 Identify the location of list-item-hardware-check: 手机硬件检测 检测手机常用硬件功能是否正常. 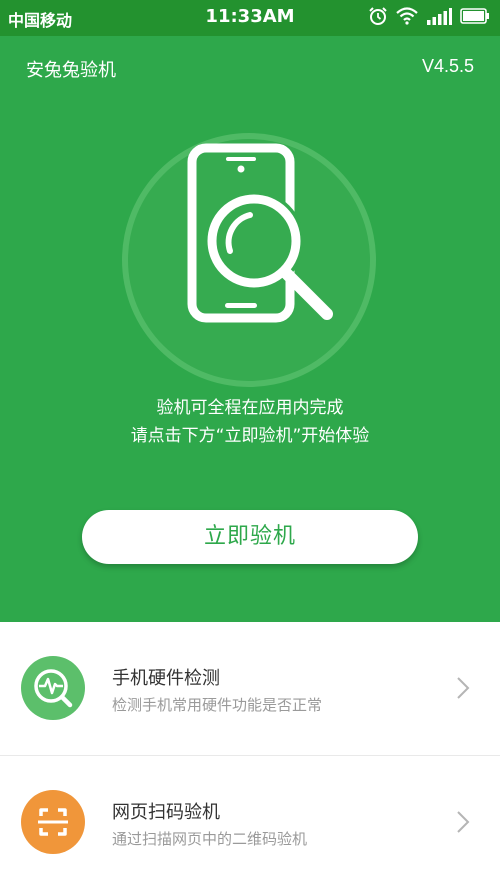
(250, 688).